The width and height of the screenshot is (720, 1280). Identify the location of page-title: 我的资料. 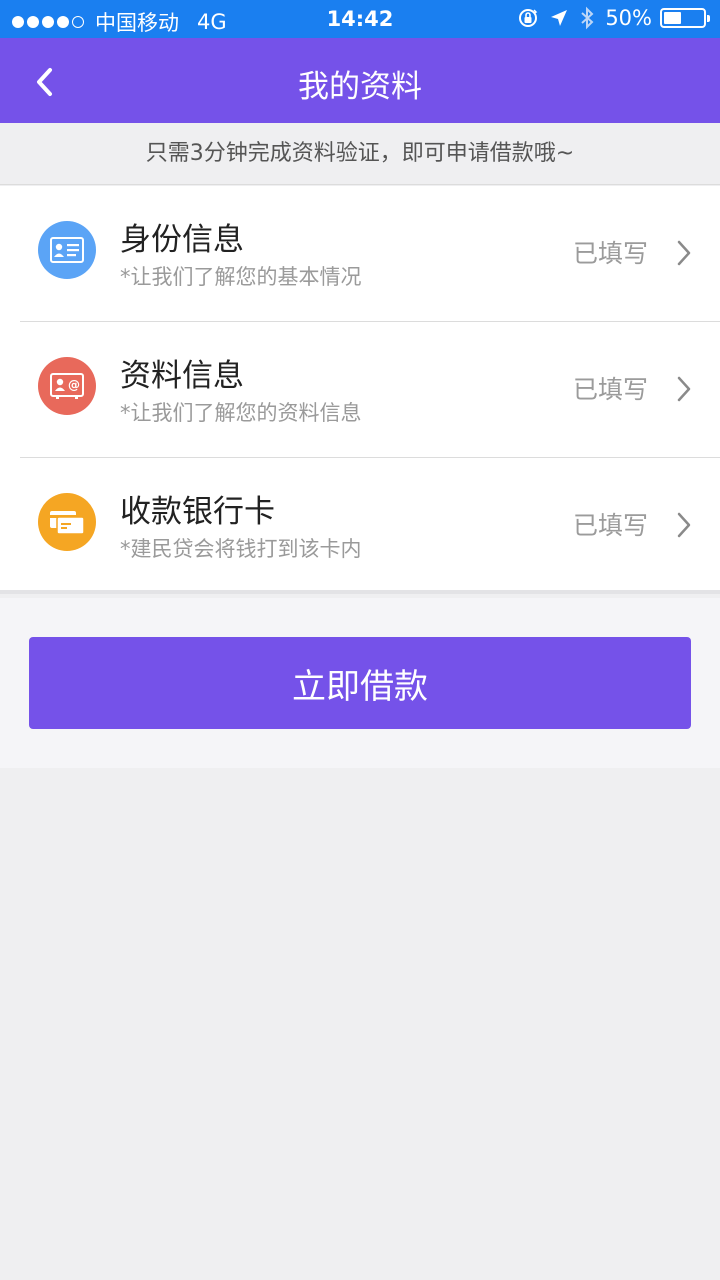
(360, 87).